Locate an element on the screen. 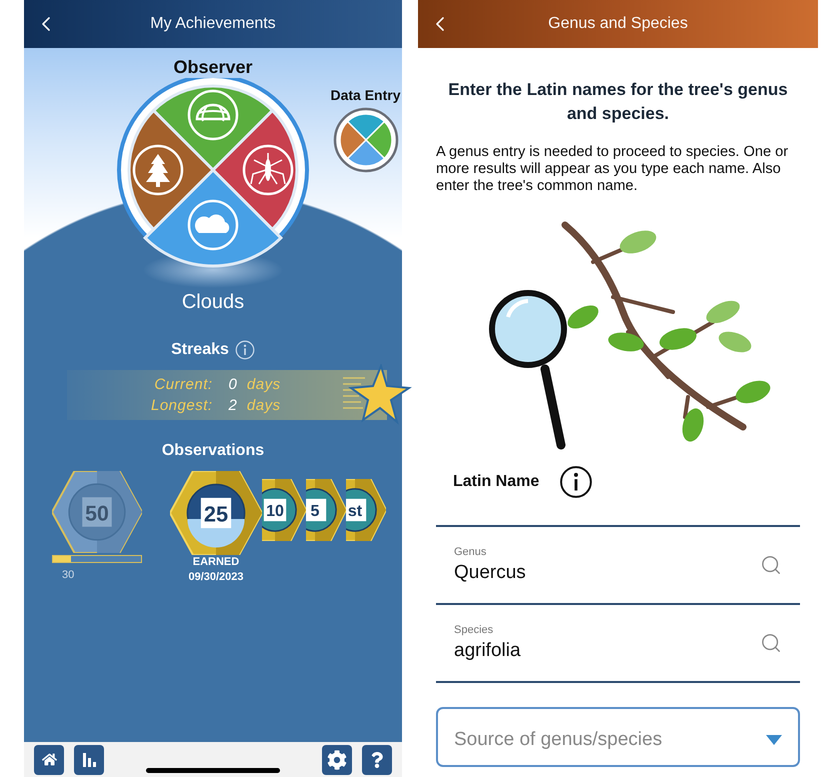  hexagon-badge: 10 is located at coordinates (284, 510).